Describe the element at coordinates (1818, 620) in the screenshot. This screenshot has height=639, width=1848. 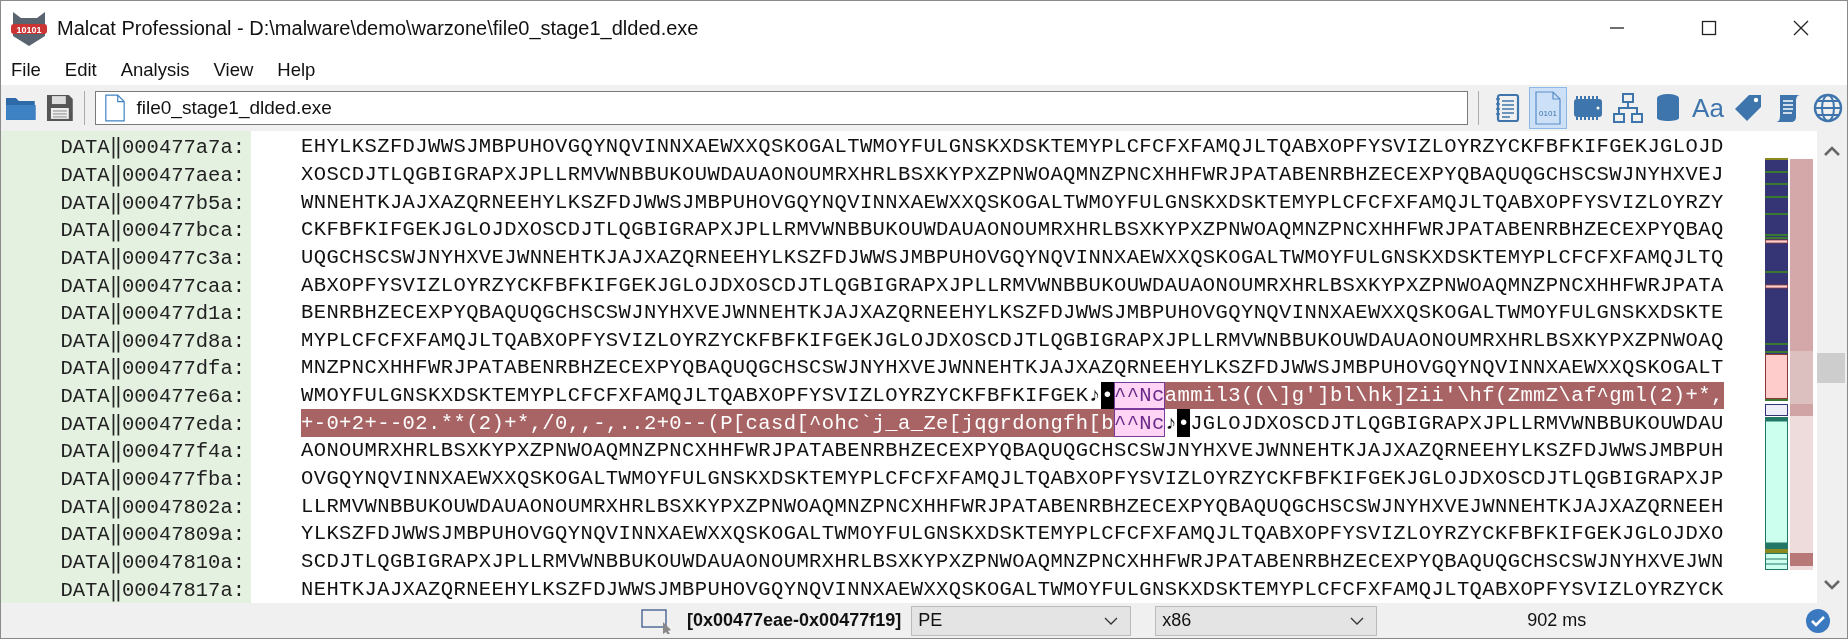
I see `check-icon` at that location.